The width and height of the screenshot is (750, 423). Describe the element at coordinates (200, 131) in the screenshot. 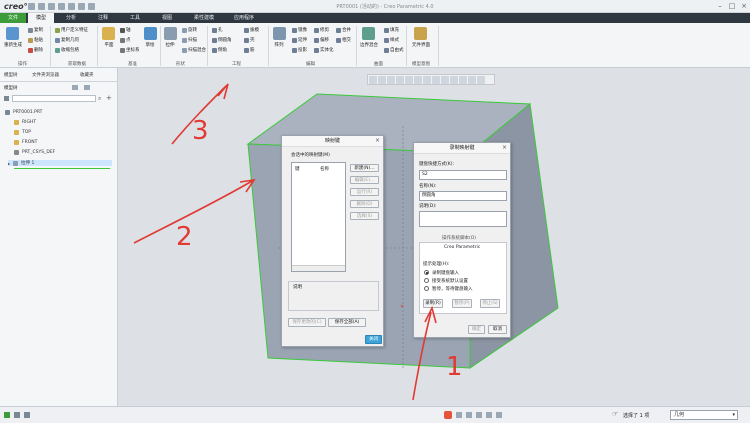

I see `annotation-number-3: 3` at that location.